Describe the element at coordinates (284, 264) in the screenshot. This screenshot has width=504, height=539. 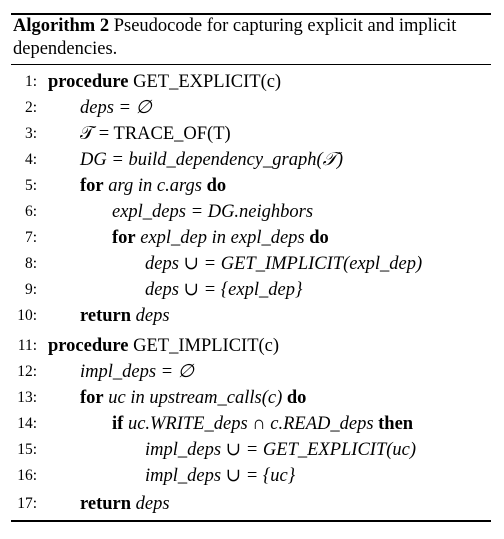
I see `code-text: deps ∪ = GET_IMPLICIT(expl_dep)` at that location.